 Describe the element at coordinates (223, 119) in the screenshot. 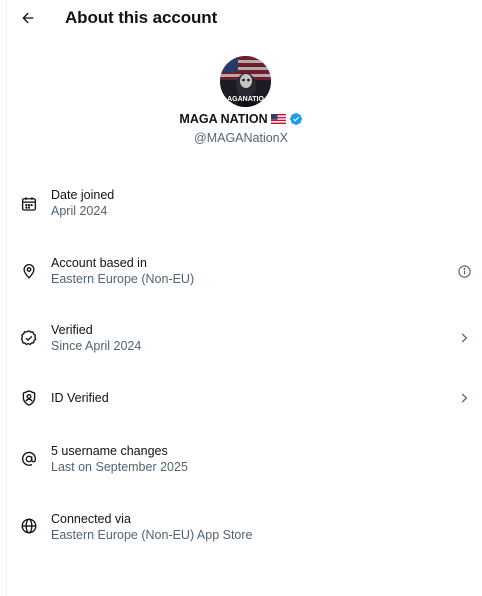

I see `display-name: MAGA NATION` at that location.